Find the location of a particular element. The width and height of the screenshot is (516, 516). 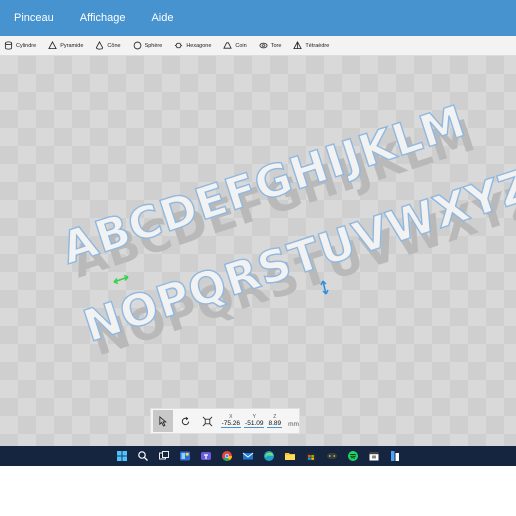

tool-sphere-label: Sphère is located at coordinates (153, 45).